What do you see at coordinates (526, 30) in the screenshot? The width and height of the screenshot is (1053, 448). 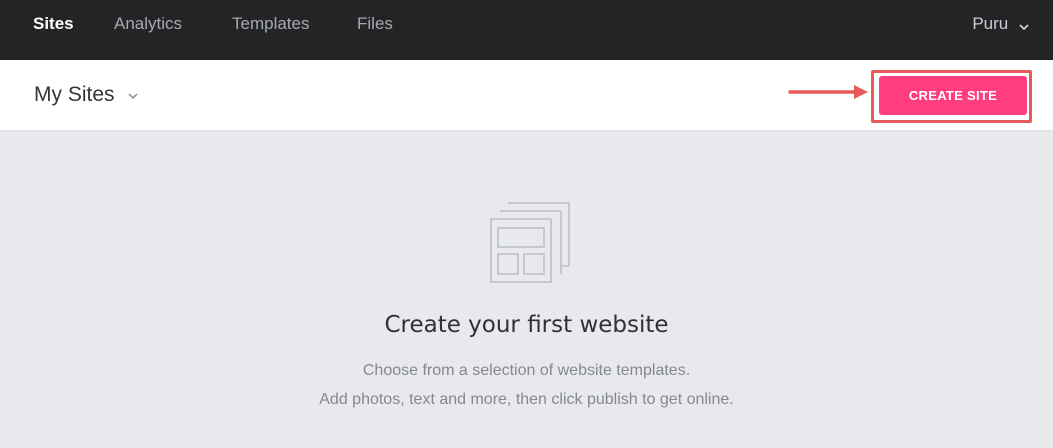 I see `top-nav-bar: Sites Analytics Templates Files Puru` at bounding box center [526, 30].